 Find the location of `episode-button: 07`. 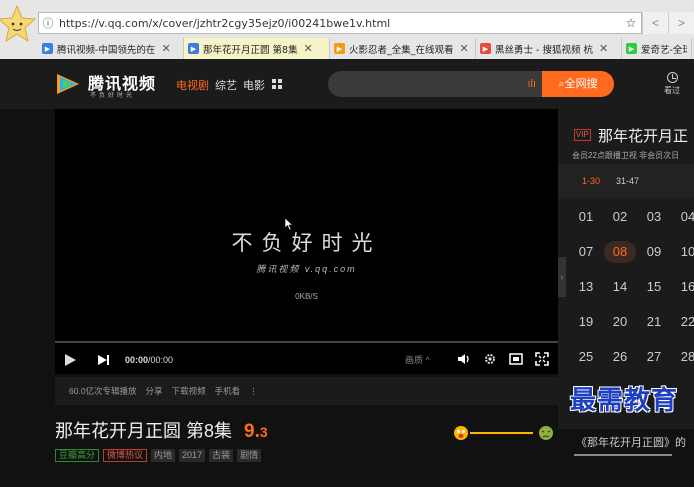

episode-button: 07 is located at coordinates (586, 252).